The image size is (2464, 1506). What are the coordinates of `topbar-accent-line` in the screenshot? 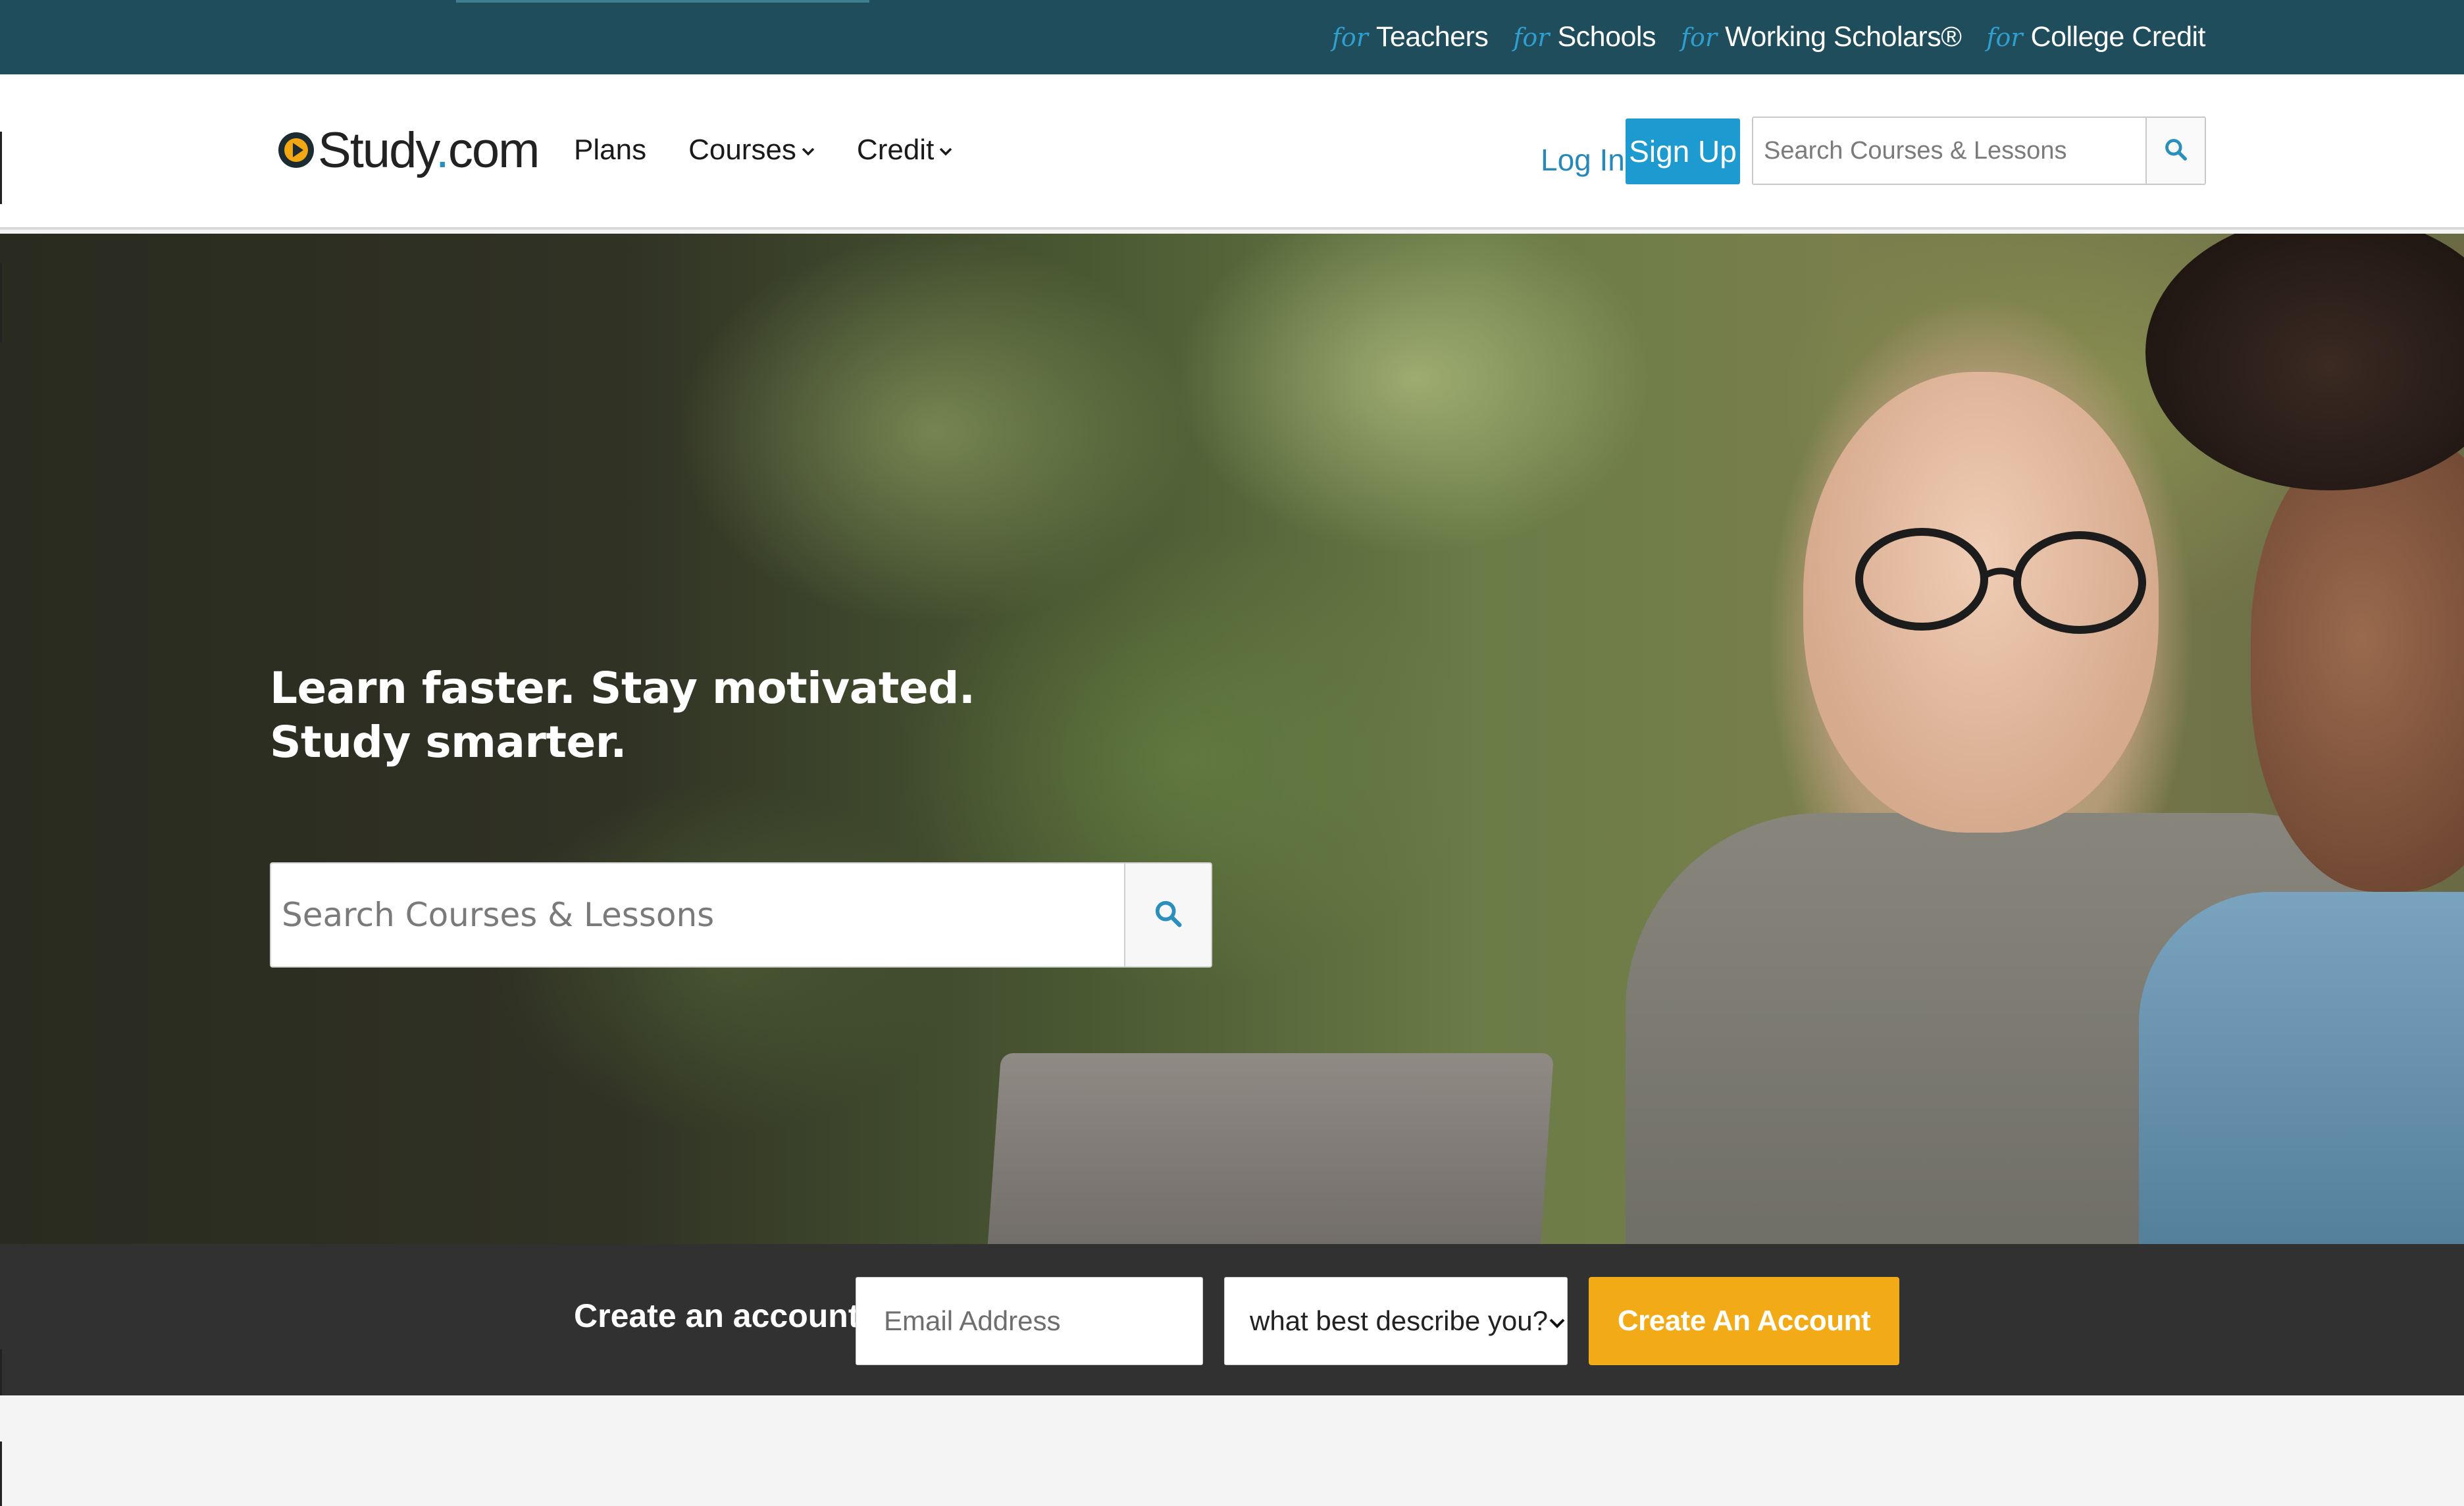 It's located at (662, 1).